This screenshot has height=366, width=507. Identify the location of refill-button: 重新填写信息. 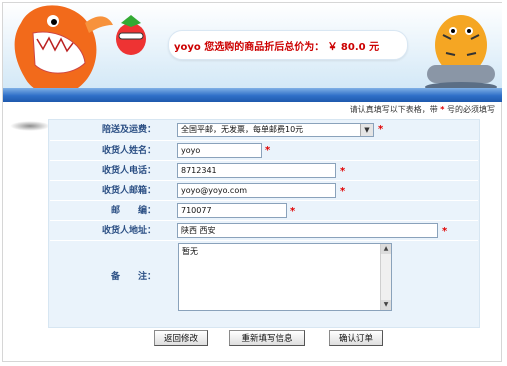
(267, 338).